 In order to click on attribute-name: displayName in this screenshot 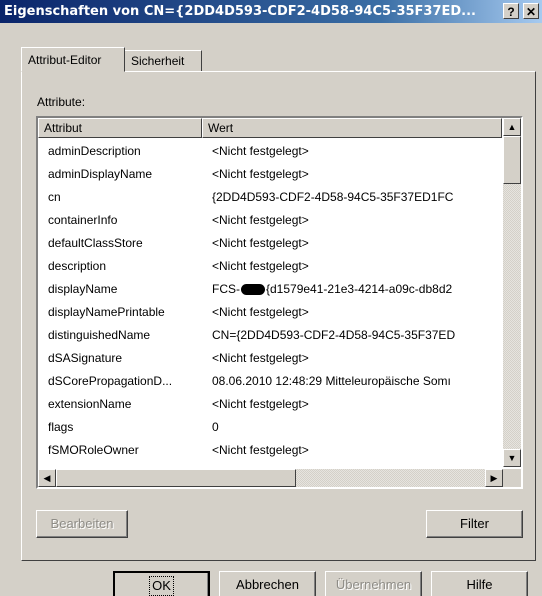, I will do `click(83, 289)`.